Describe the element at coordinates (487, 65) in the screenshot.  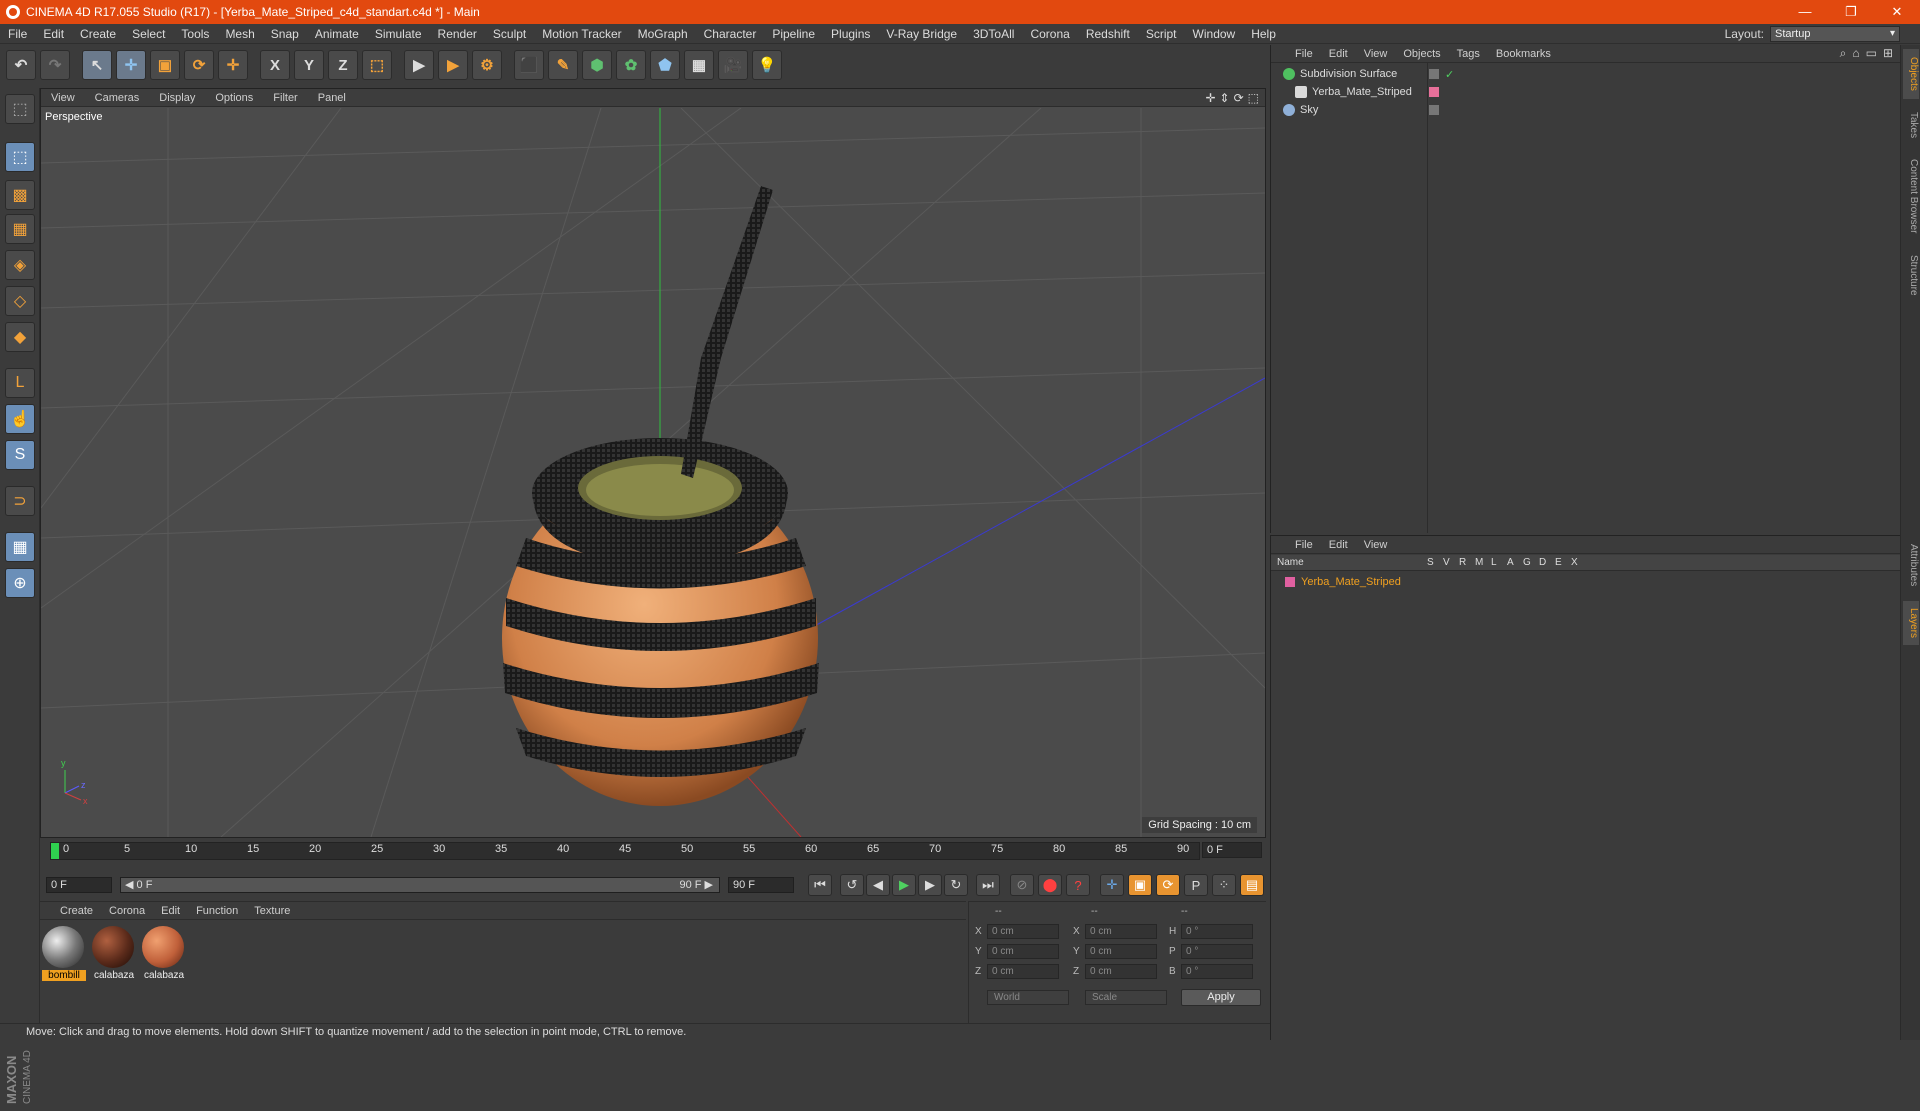
I see `render-settings-button: ⚙` at that location.